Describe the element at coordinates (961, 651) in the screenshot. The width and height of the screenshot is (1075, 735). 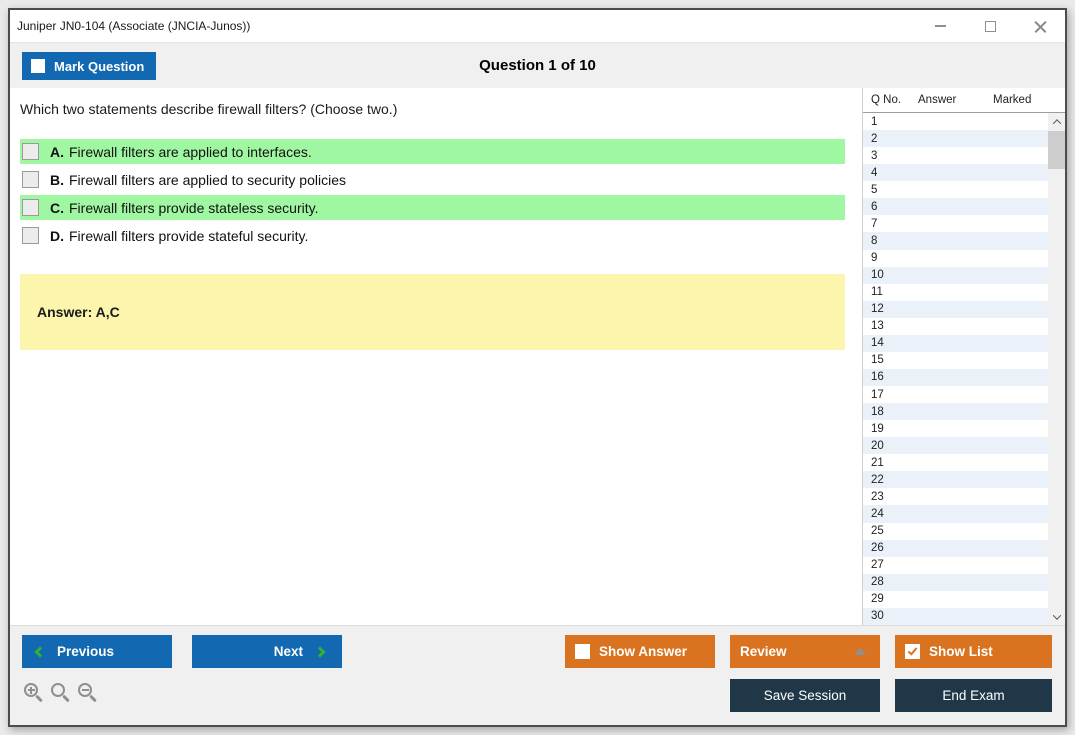
I see `show-list-label: Show List` at that location.